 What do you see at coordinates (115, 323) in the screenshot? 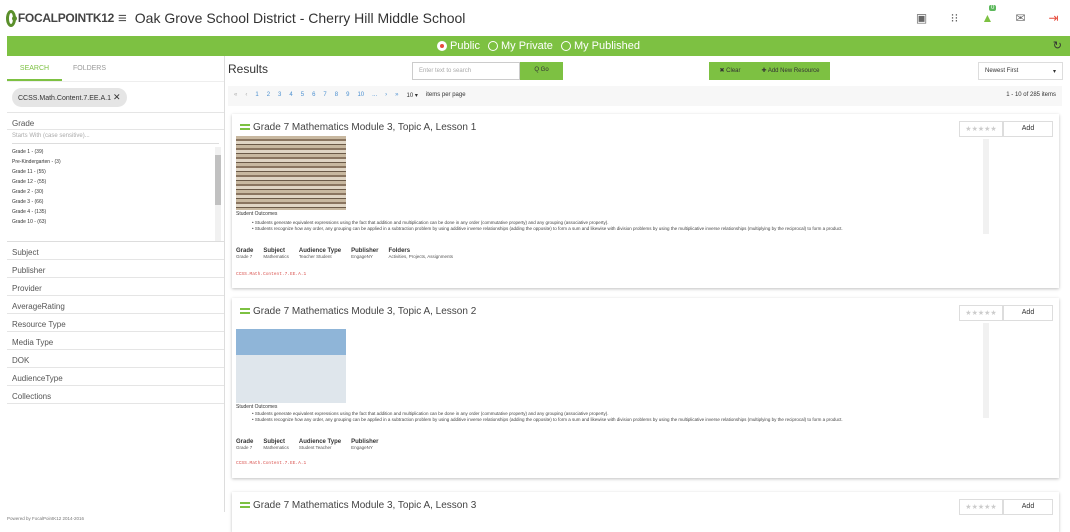
I see `facet-resource-type: Resource Type` at bounding box center [115, 323].